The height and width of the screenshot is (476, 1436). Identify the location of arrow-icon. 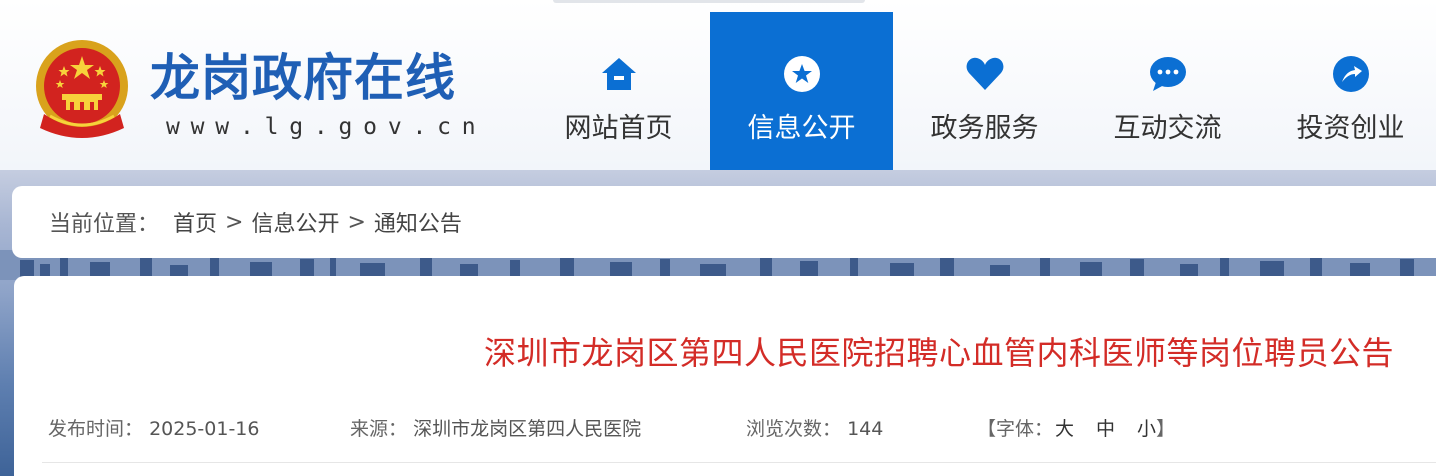
(1351, 74).